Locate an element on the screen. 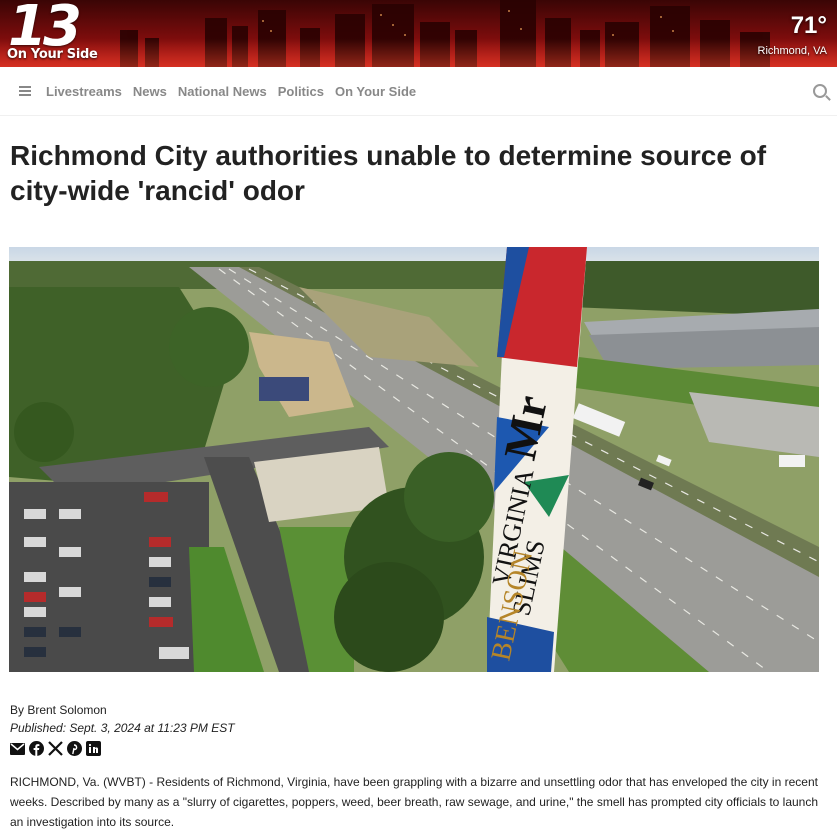 Image resolution: width=837 pixels, height=832 pixels. nav-item-national-news: National News is located at coordinates (222, 91).